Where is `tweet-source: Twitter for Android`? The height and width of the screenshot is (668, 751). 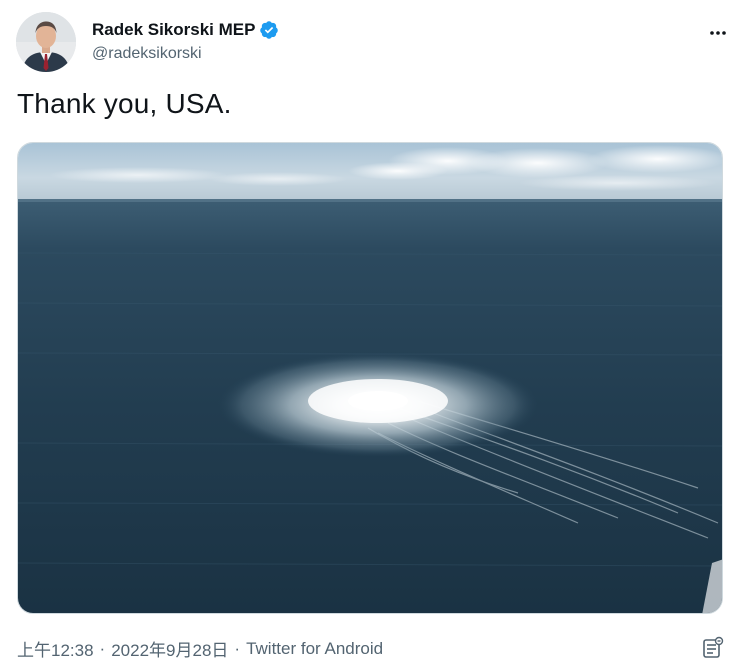 tweet-source: Twitter for Android is located at coordinates (314, 649).